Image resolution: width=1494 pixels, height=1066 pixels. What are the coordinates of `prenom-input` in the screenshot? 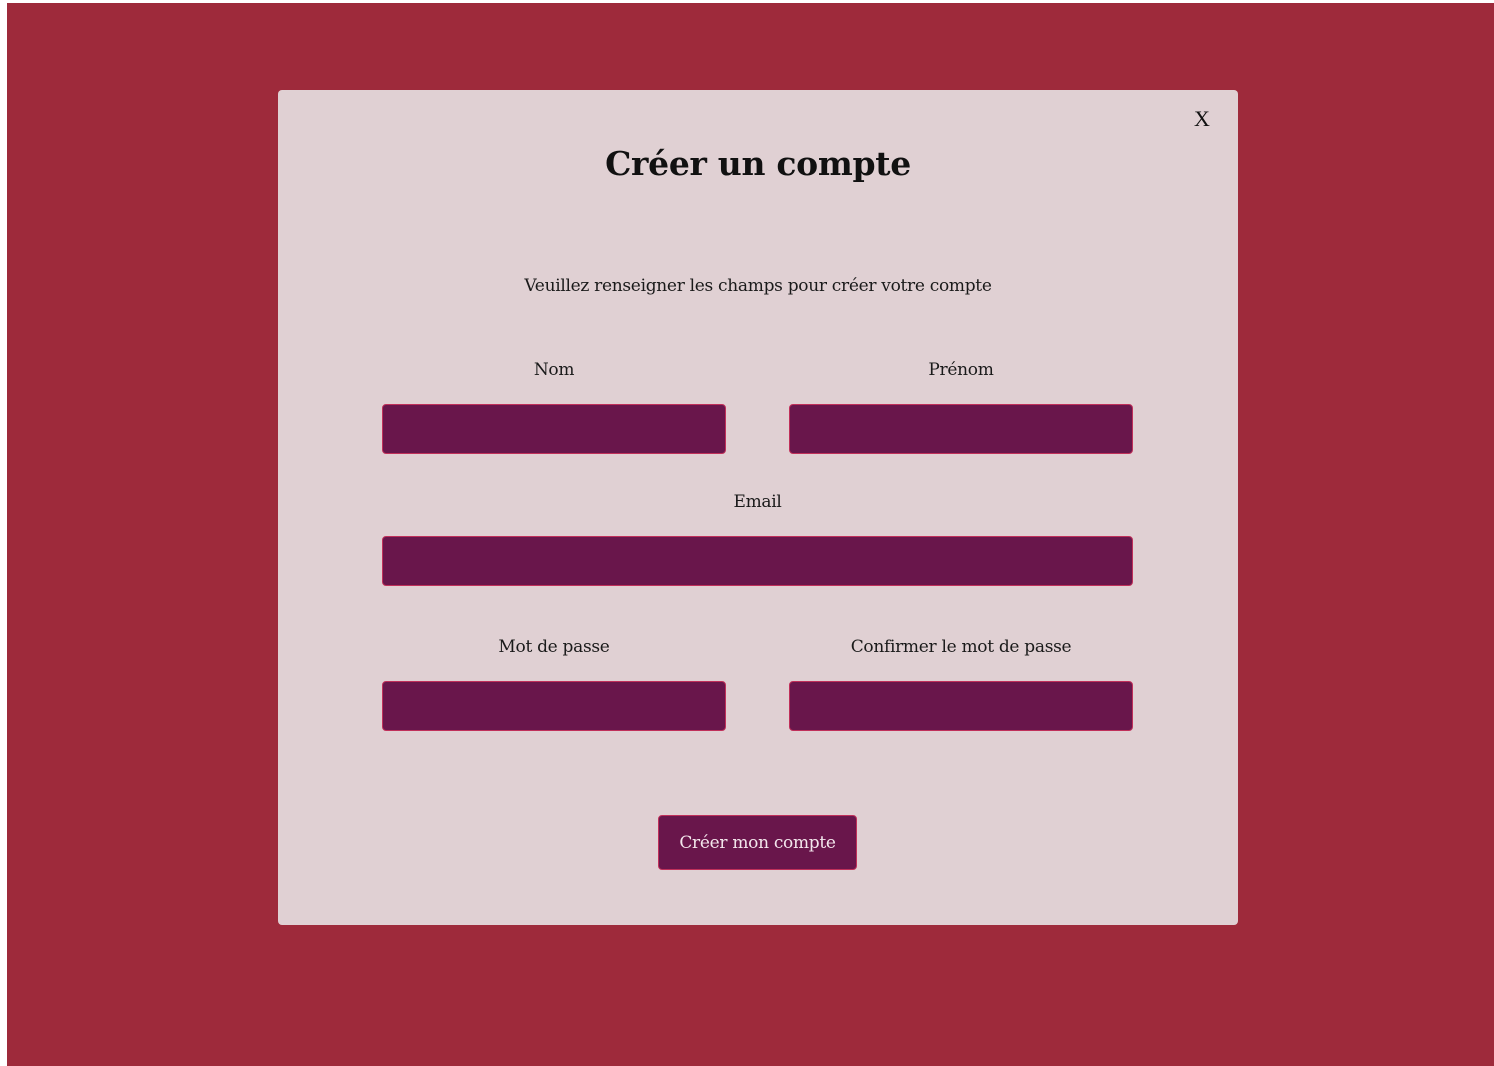 It's located at (961, 429).